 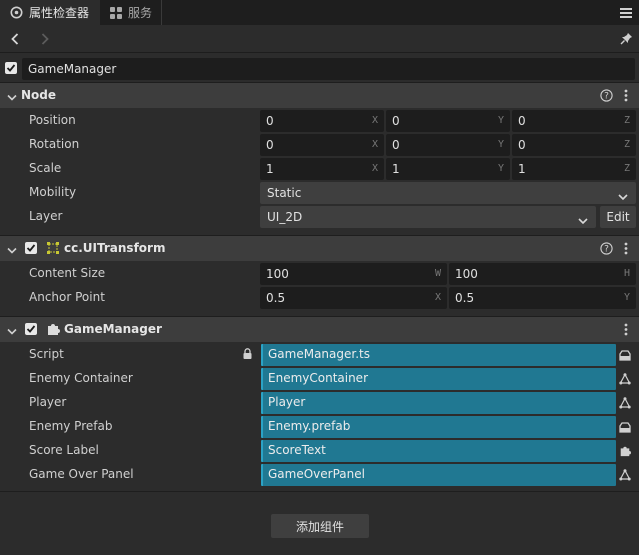 What do you see at coordinates (48, 402) in the screenshot?
I see `player-label: Player` at bounding box center [48, 402].